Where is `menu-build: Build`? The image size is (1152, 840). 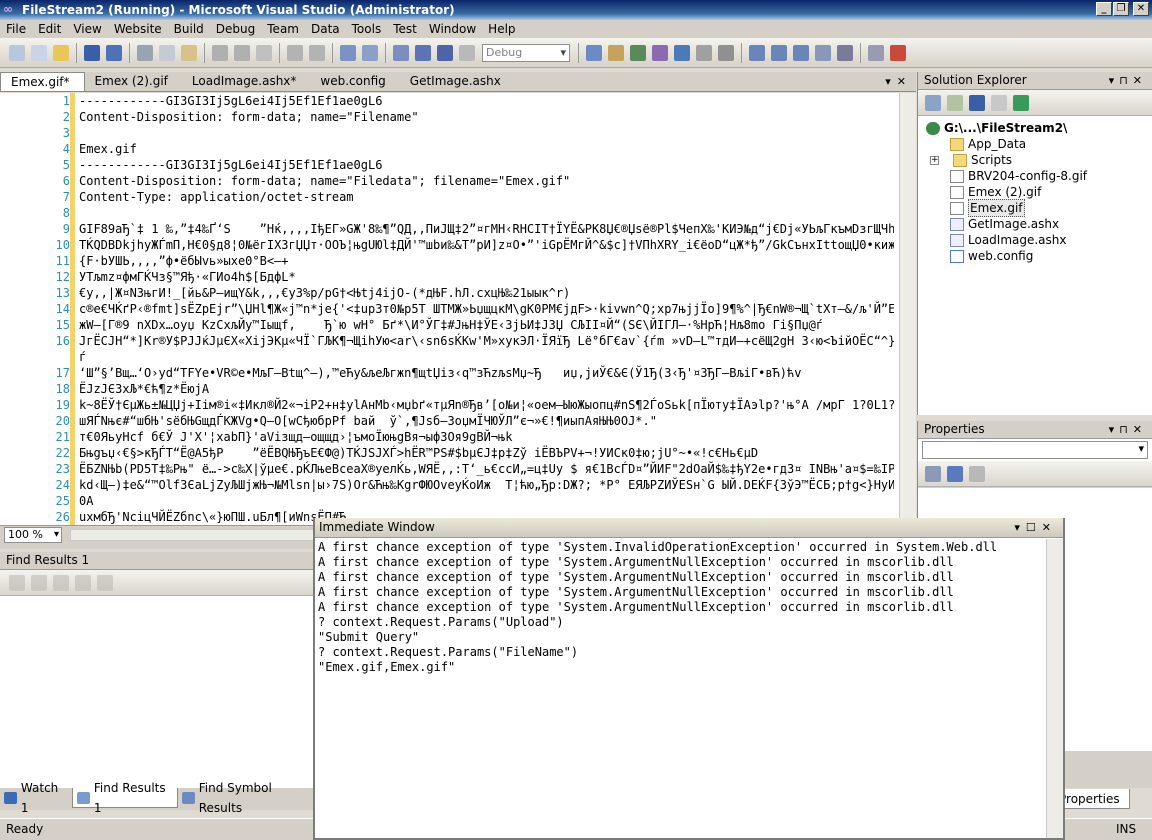 menu-build: Build is located at coordinates (189, 29).